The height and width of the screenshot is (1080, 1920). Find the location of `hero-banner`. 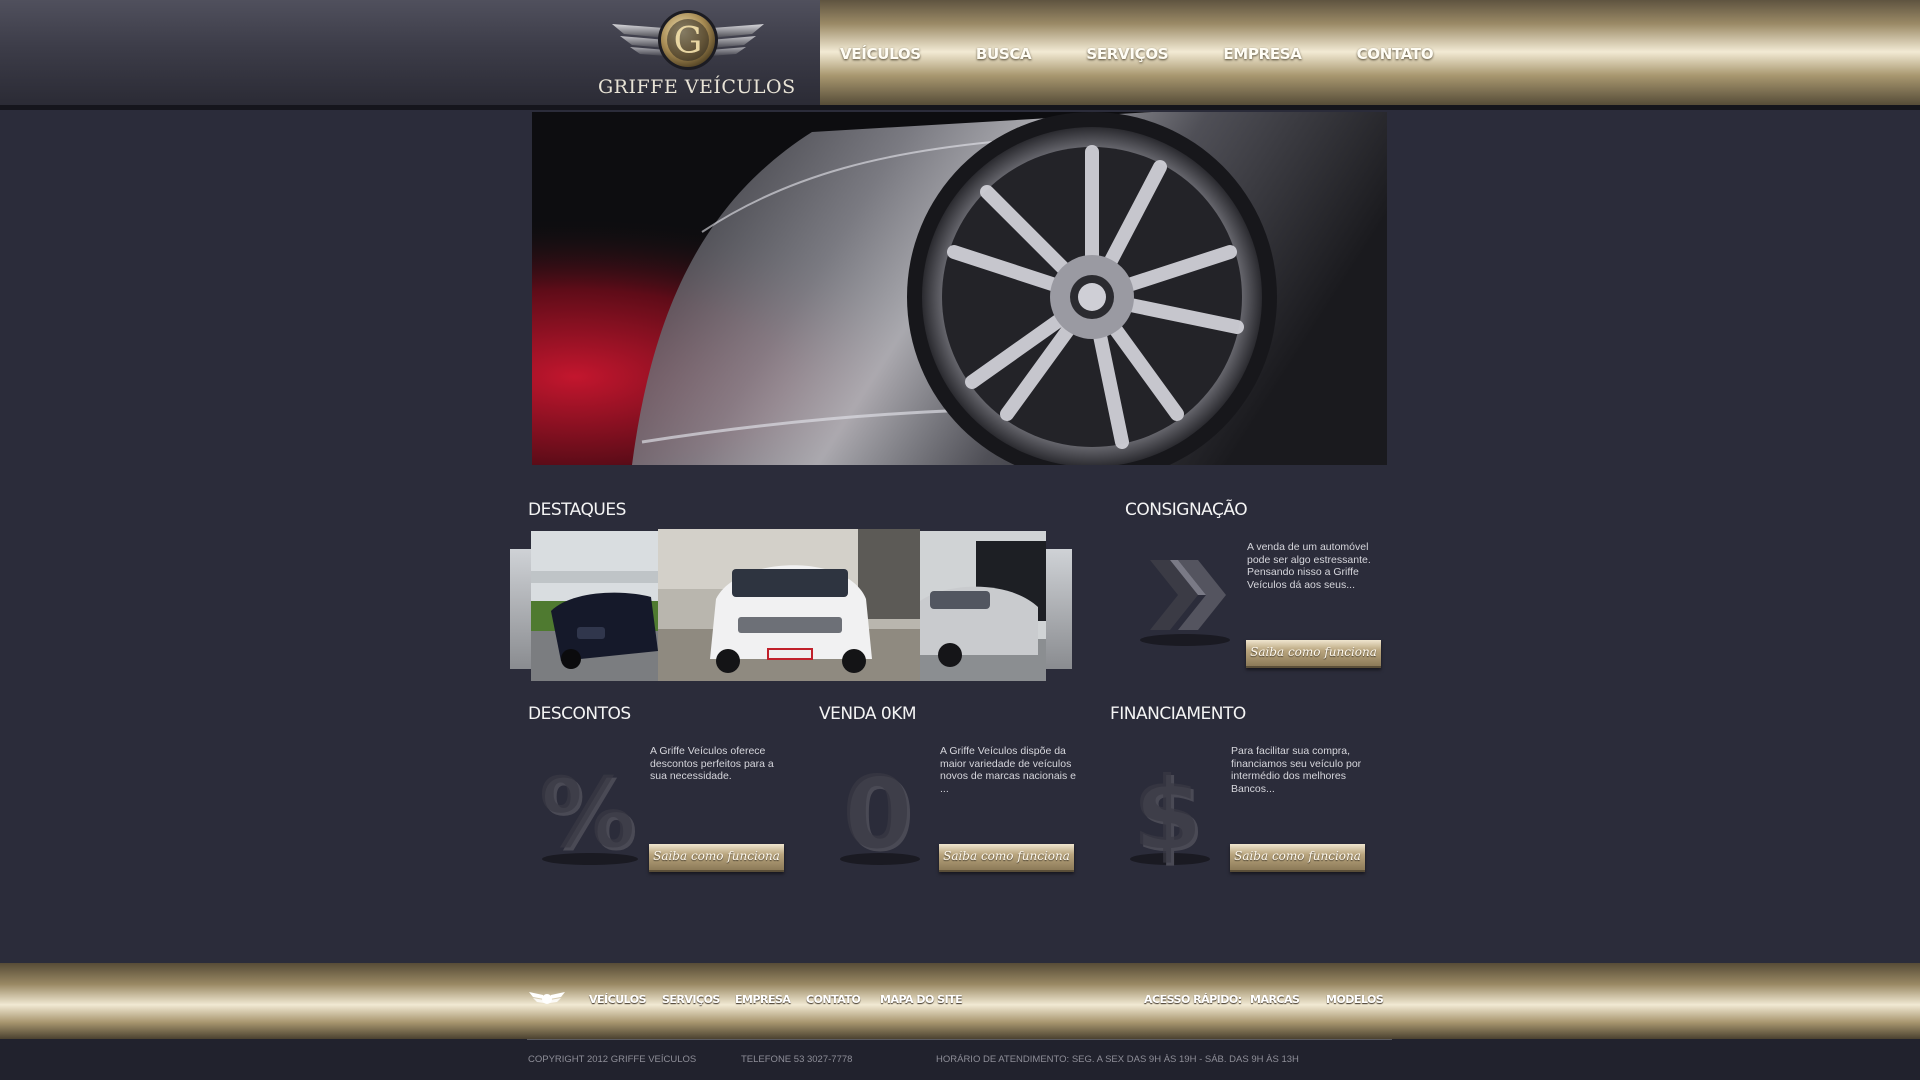

hero-banner is located at coordinates (959, 288).